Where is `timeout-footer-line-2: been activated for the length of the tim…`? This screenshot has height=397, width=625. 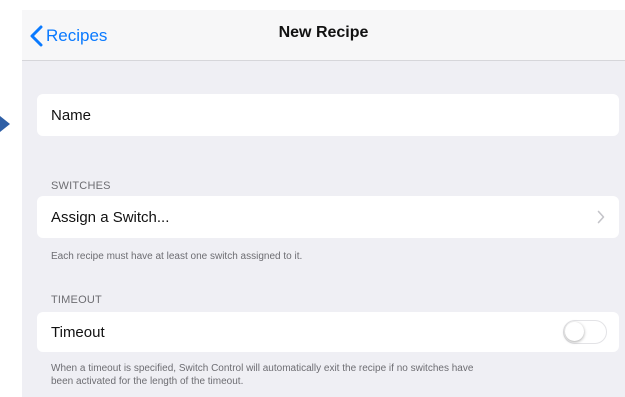
timeout-footer-line-2: been activated for the length of the tim… is located at coordinates (147, 381).